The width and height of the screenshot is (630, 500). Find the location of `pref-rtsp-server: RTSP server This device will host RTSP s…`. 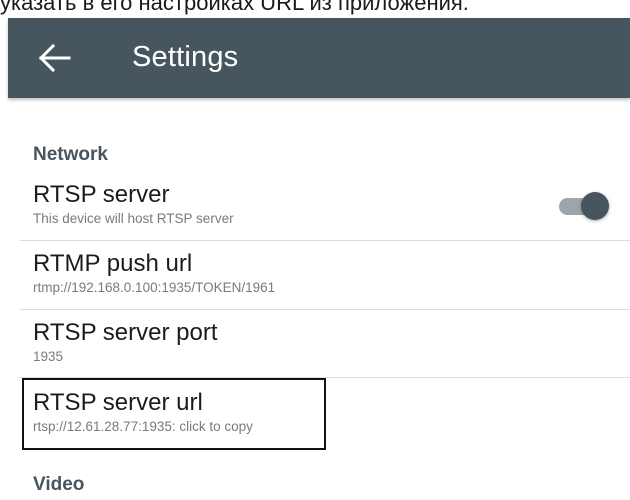

pref-rtsp-server: RTSP server This device will host RTSP s… is located at coordinates (323, 204).